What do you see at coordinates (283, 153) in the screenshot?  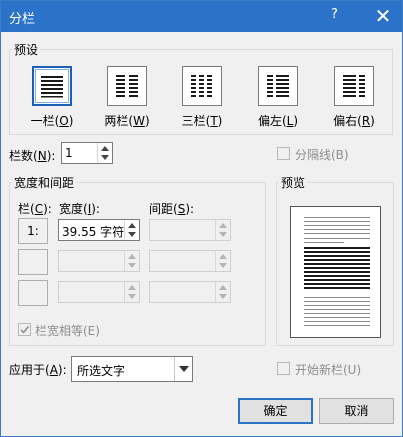 I see `separator-checkbox` at bounding box center [283, 153].